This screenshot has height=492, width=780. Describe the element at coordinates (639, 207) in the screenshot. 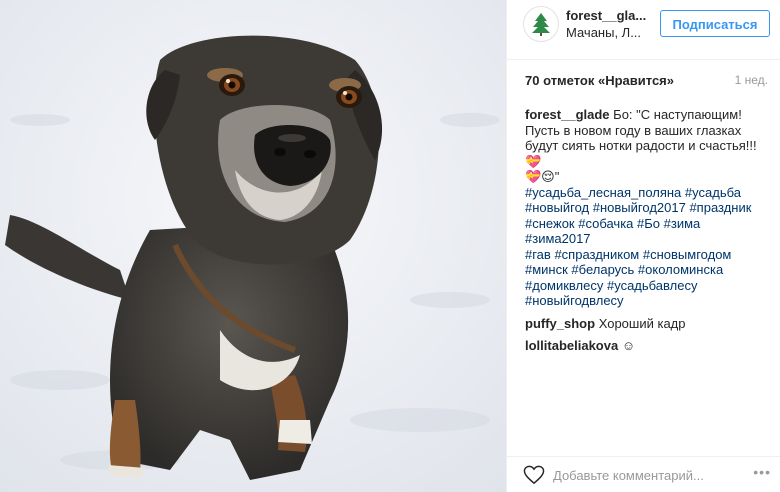

I see `hashtag-link: #новыйгод2017` at that location.